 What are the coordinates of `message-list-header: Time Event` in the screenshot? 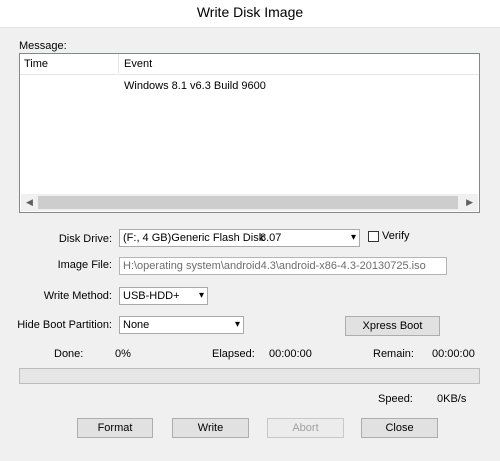 It's located at (249, 64).